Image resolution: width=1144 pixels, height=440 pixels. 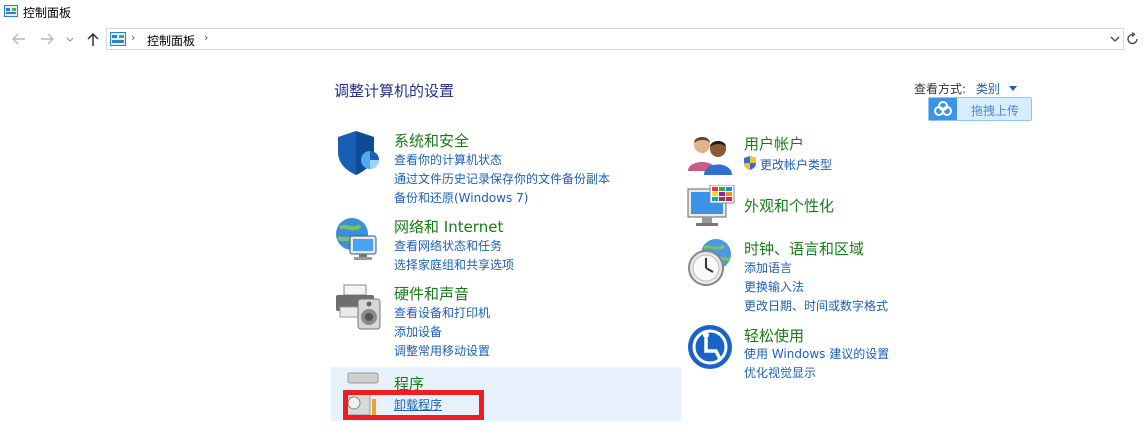 What do you see at coordinates (710, 347) in the screenshot?
I see `ease-of-access-icon` at bounding box center [710, 347].